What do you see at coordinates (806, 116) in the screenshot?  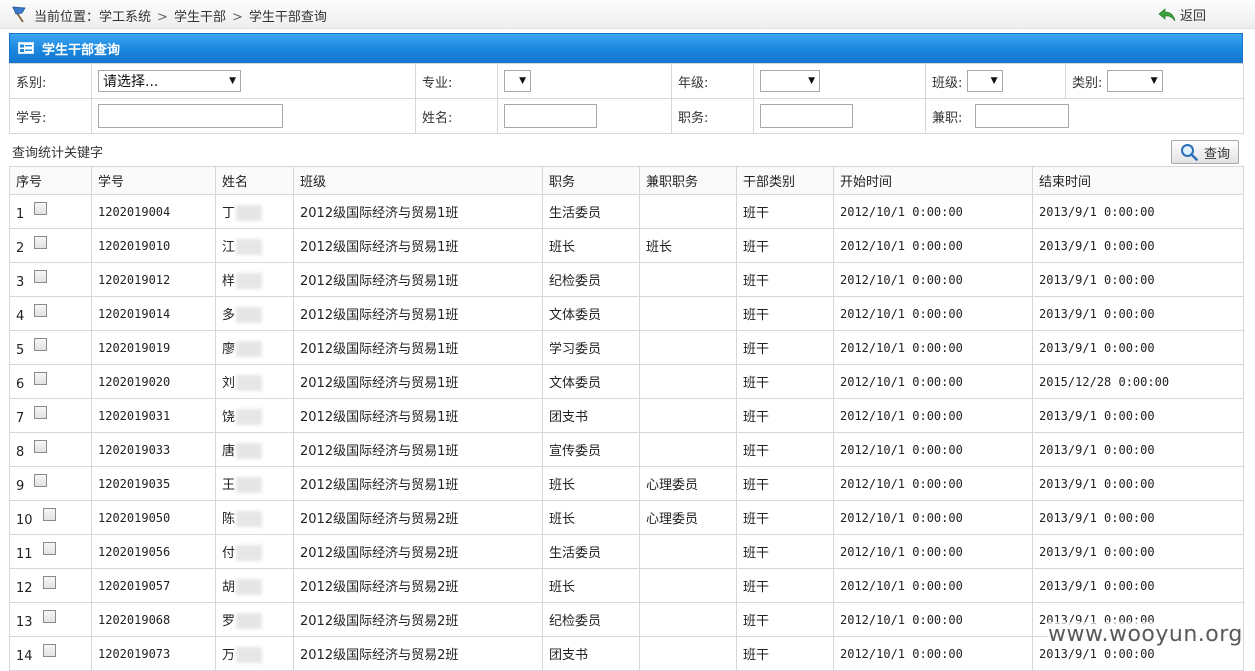 I see `position-input` at bounding box center [806, 116].